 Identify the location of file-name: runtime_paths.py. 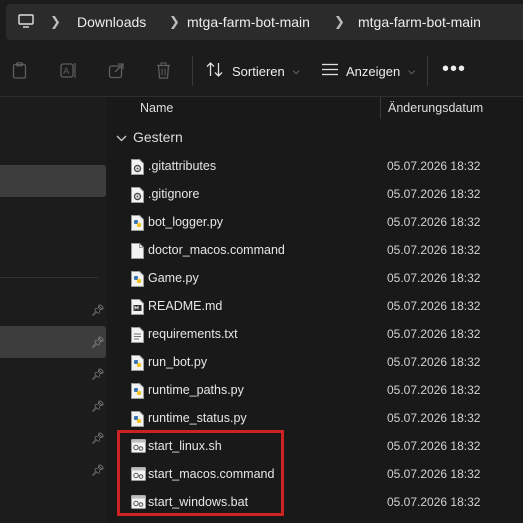
(196, 390).